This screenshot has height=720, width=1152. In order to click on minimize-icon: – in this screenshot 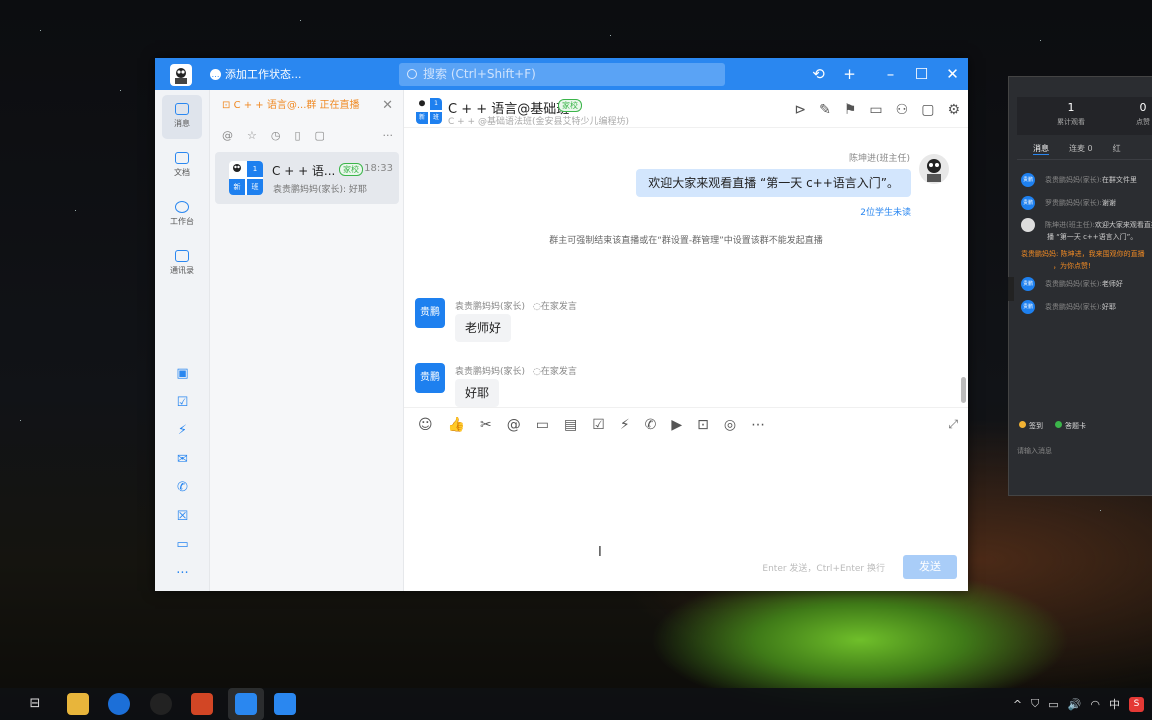, I will do `click(890, 74)`.